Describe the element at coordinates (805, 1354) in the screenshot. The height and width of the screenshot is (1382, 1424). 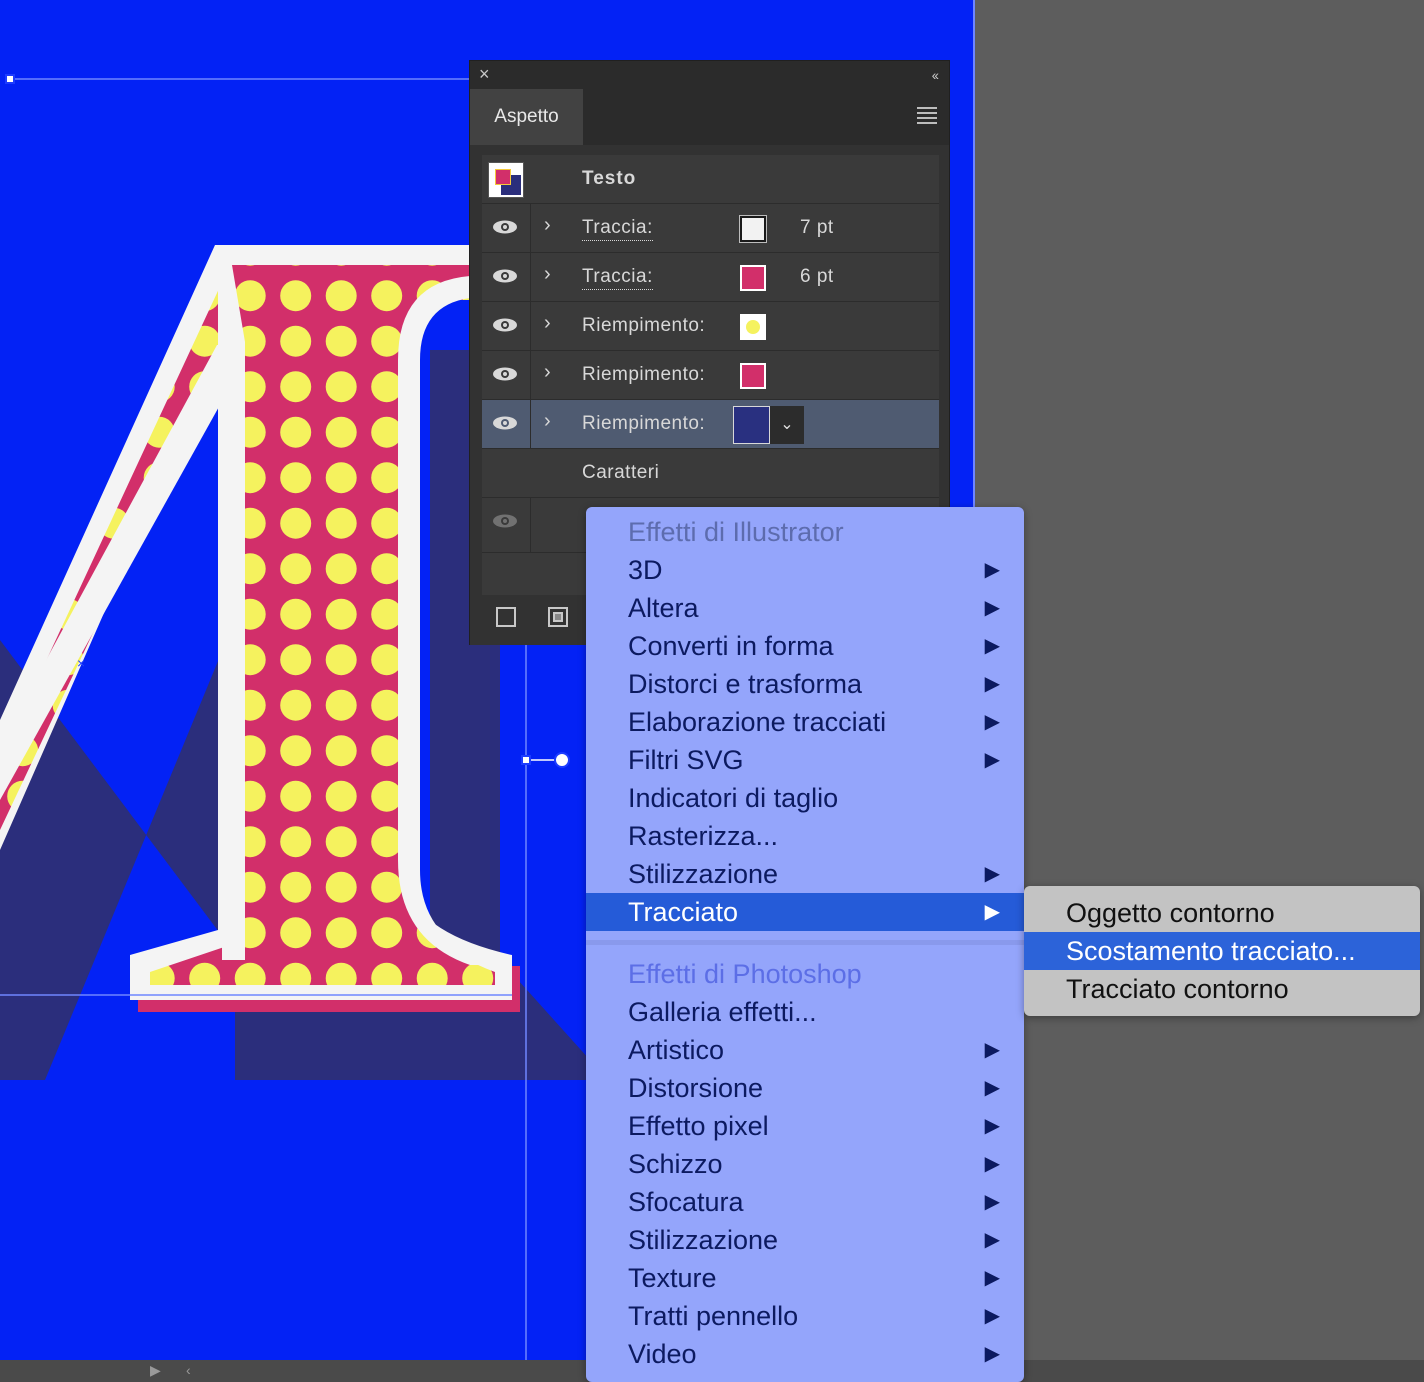
I see `menu-item-video: Video ▶` at that location.